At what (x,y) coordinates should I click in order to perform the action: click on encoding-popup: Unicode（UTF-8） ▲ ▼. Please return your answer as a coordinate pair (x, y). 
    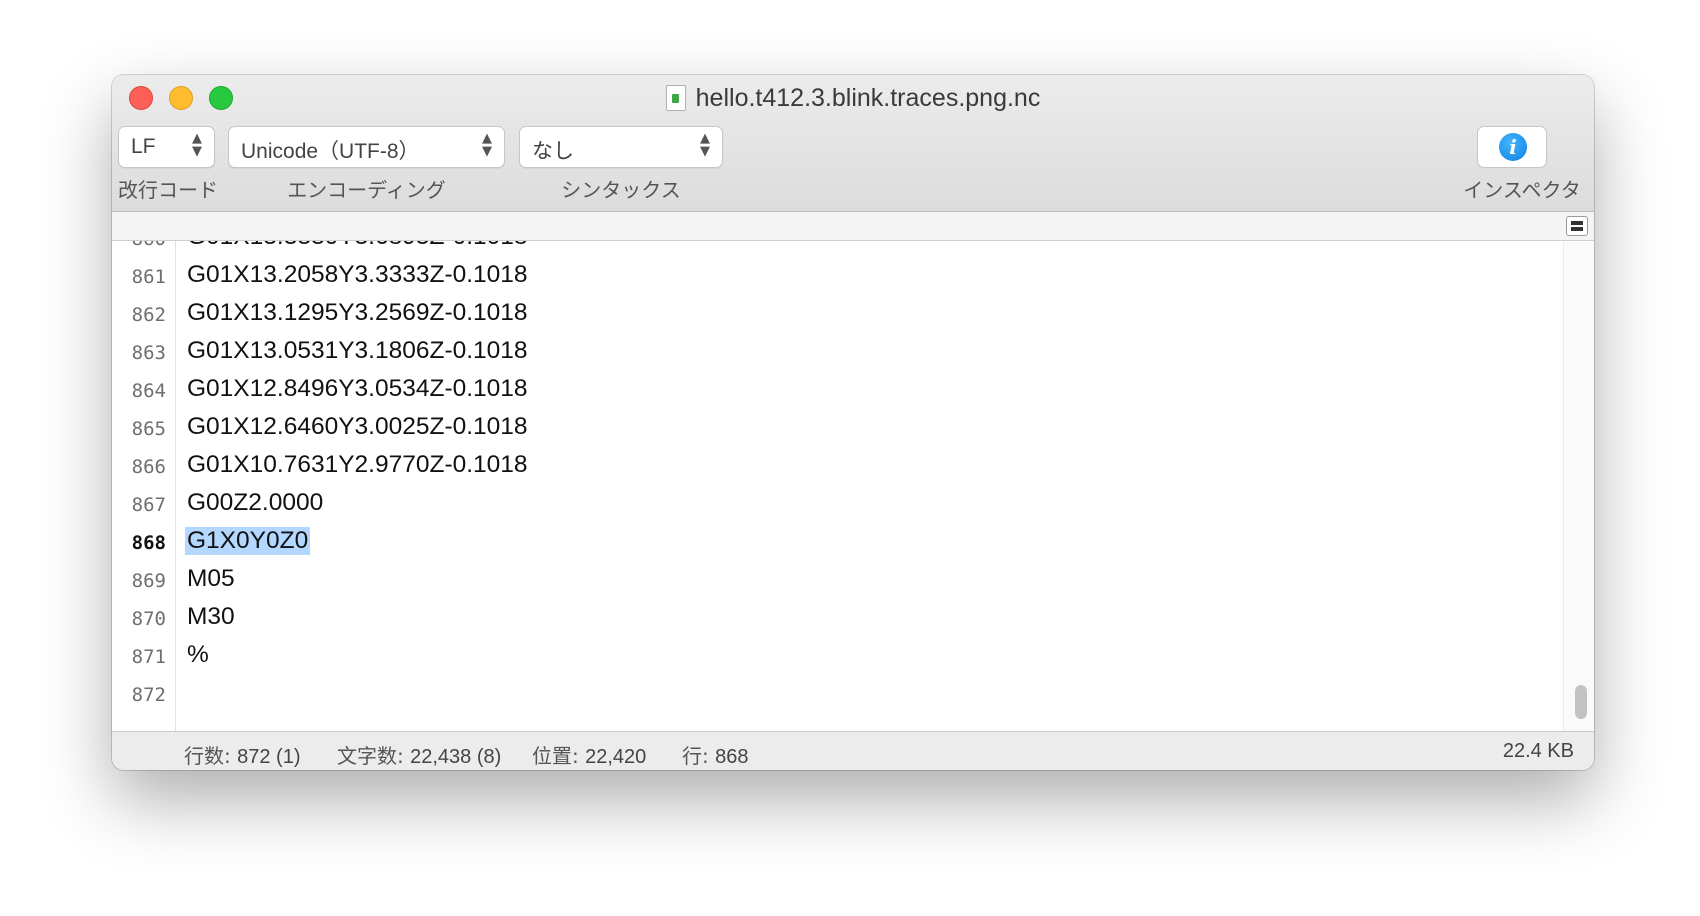
    Looking at the image, I should click on (366, 147).